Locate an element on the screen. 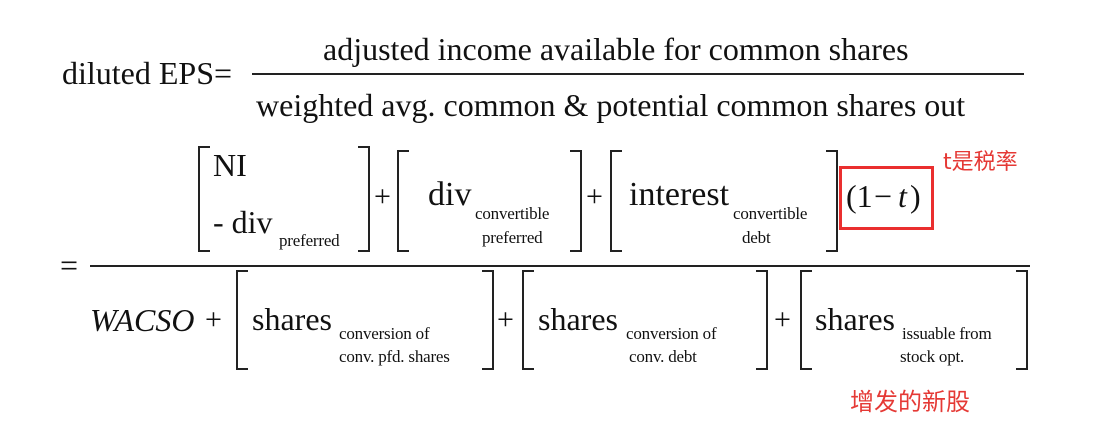  ni-bracket-left is located at coordinates (204, 199).